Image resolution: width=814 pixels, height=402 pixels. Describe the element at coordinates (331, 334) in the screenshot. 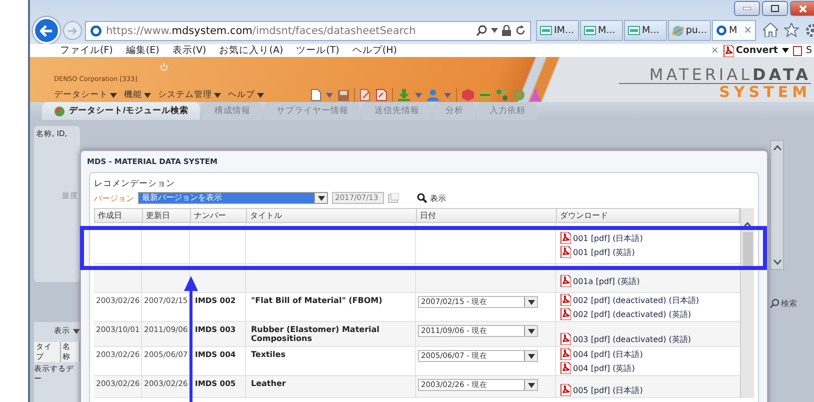

I see `table-cell: Rubber (Elastomer) Material Compositions` at that location.